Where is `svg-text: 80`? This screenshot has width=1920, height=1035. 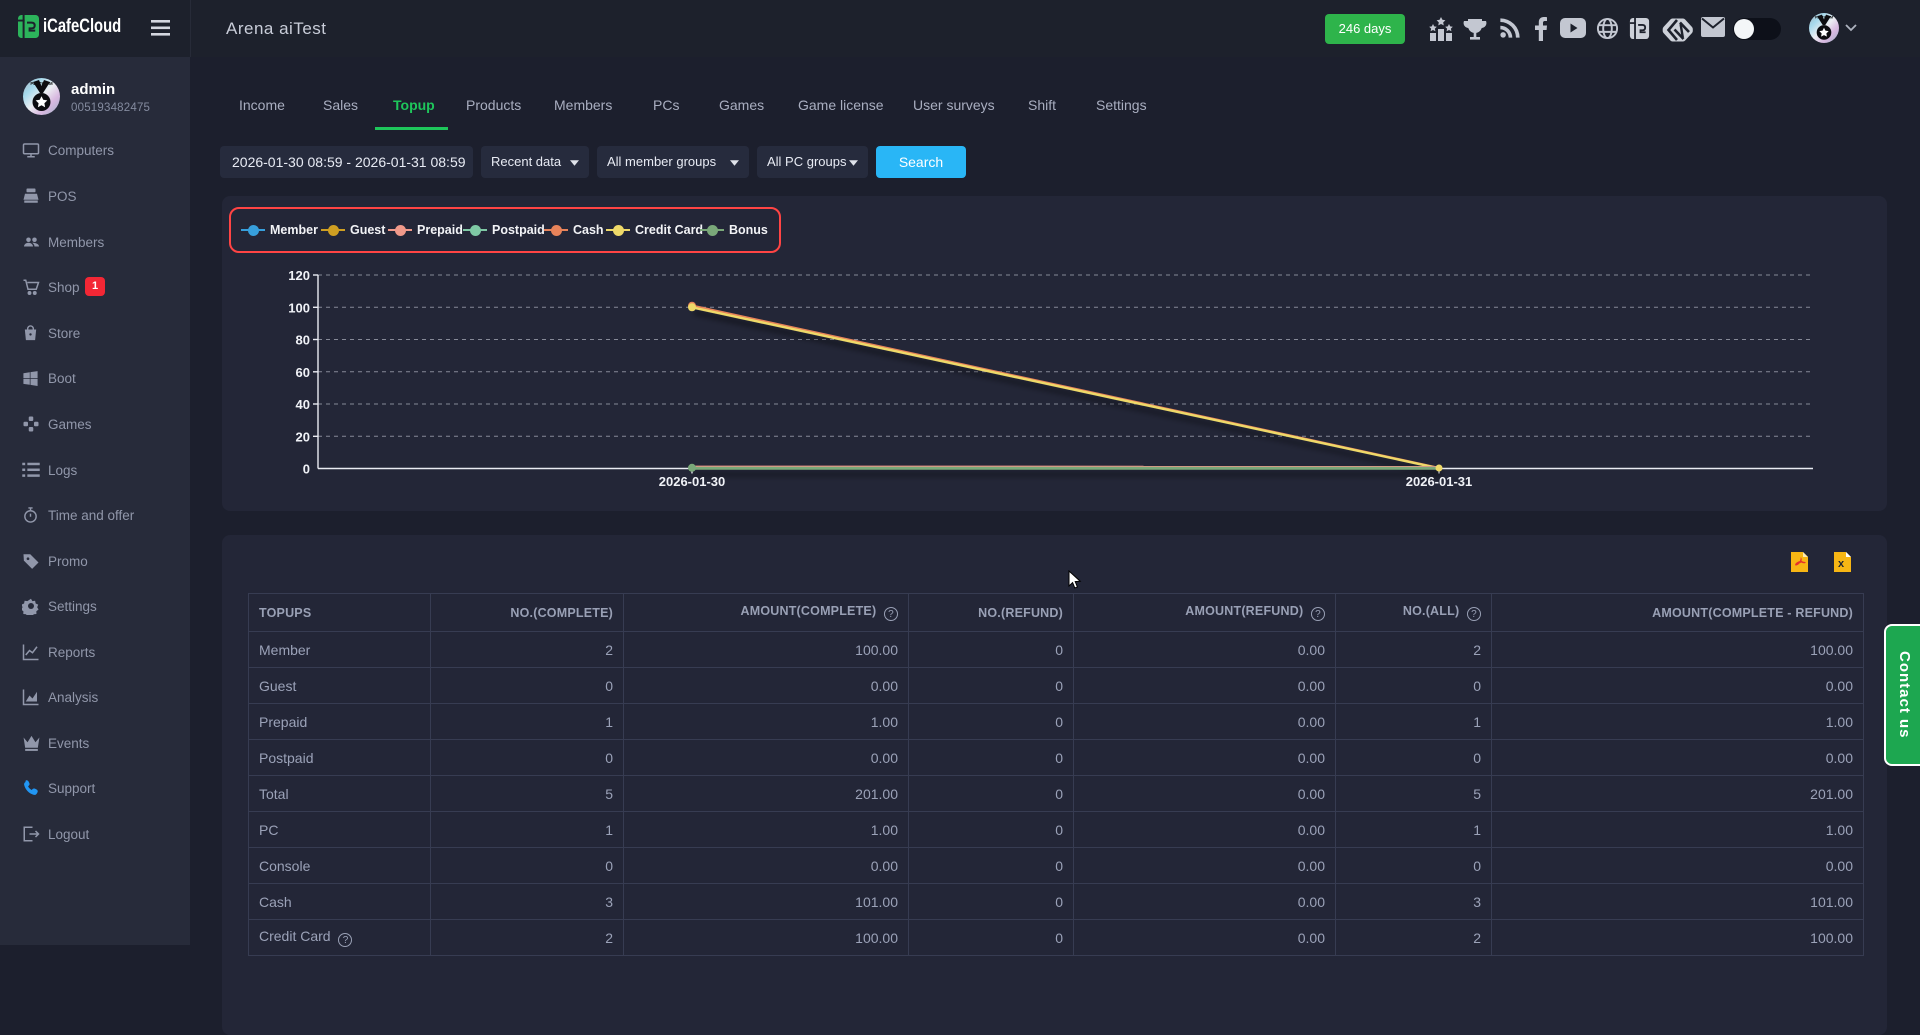 svg-text: 80 is located at coordinates (303, 340).